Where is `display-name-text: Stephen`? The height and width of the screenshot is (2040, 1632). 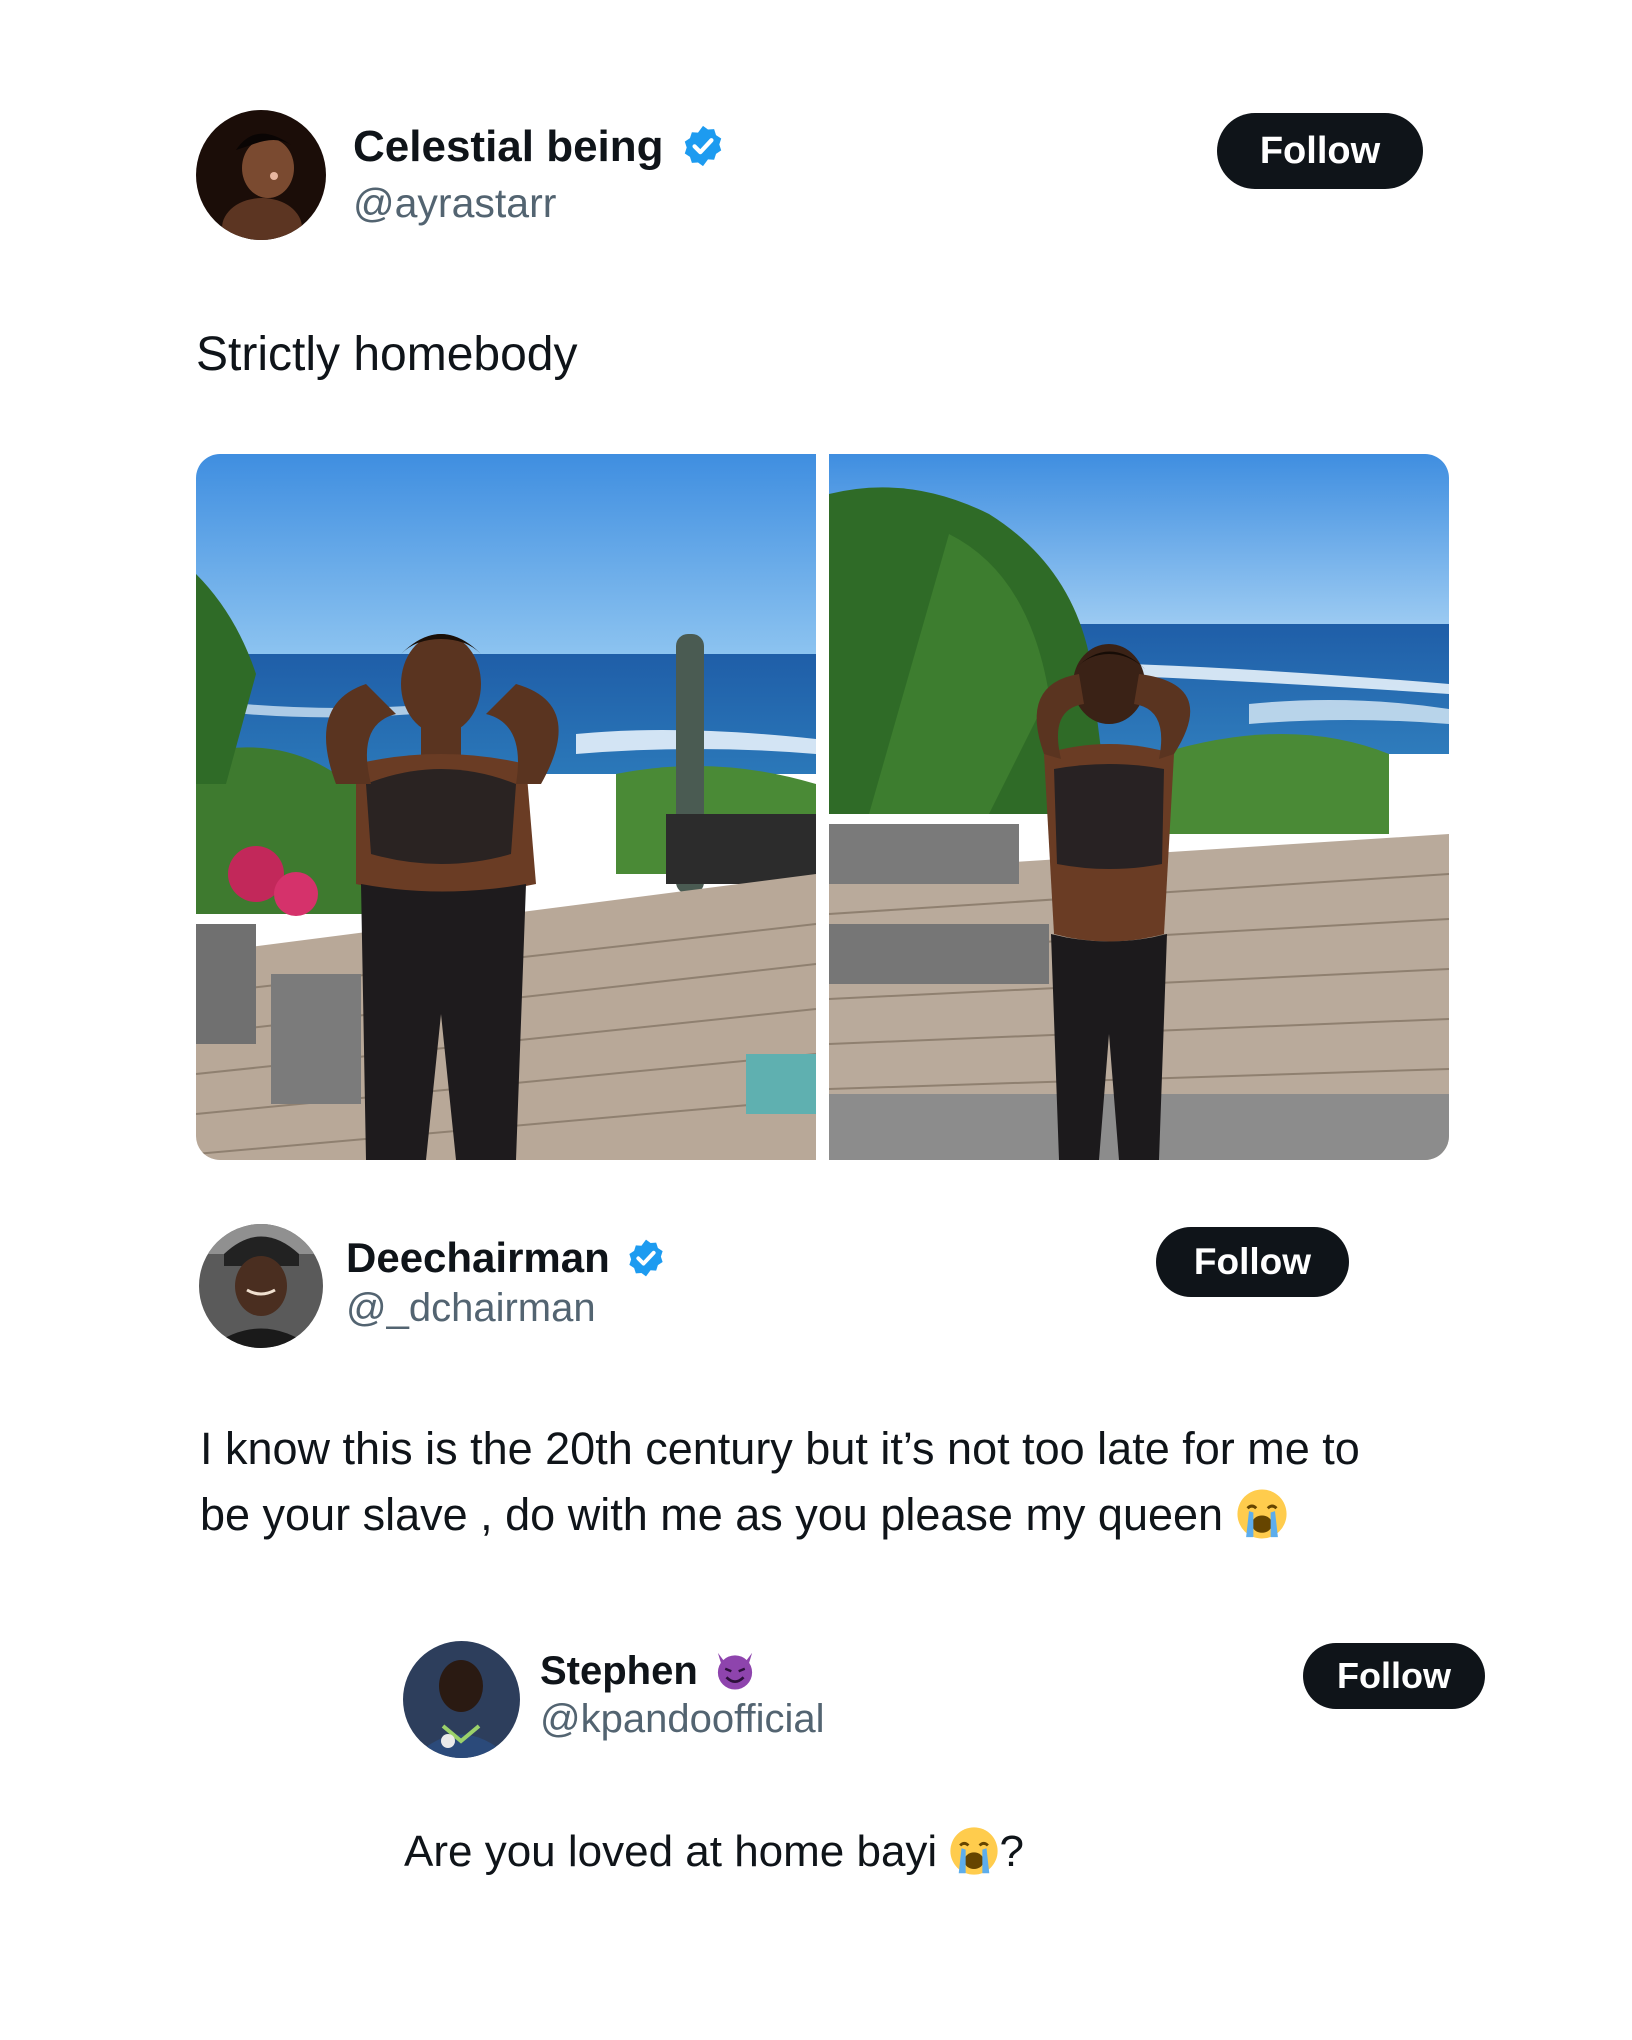 display-name-text: Stephen is located at coordinates (619, 1671).